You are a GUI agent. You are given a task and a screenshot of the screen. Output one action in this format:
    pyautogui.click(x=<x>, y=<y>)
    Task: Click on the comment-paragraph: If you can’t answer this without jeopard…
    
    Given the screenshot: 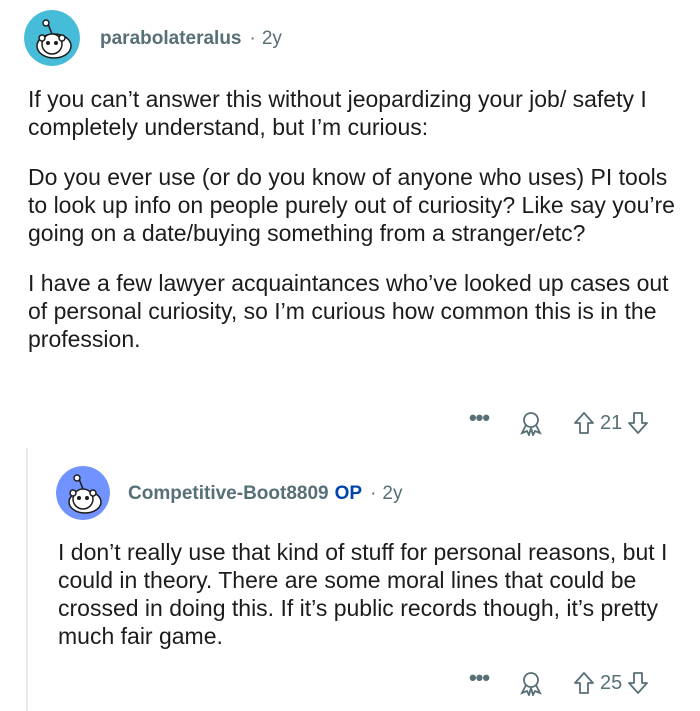 What is the action you would take?
    pyautogui.click(x=337, y=113)
    